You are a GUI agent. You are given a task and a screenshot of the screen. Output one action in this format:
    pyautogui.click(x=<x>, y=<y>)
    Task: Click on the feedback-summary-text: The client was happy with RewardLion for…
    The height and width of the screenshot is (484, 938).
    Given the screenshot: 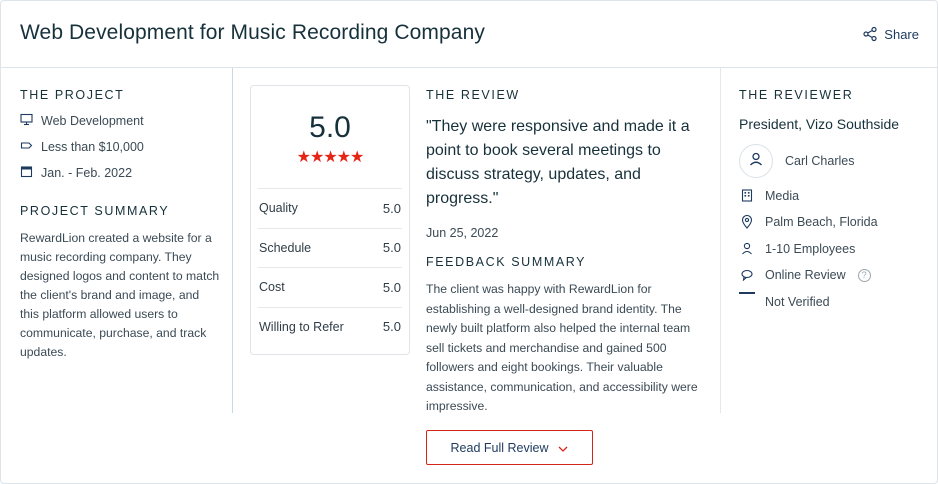 What is the action you would take?
    pyautogui.click(x=562, y=347)
    